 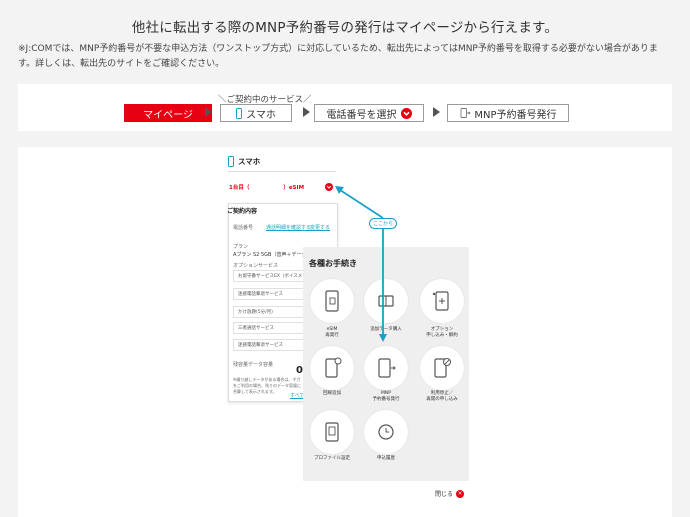 I want to click on mock-data-usage-label: 残容量データ容量, so click(x=253, y=365).